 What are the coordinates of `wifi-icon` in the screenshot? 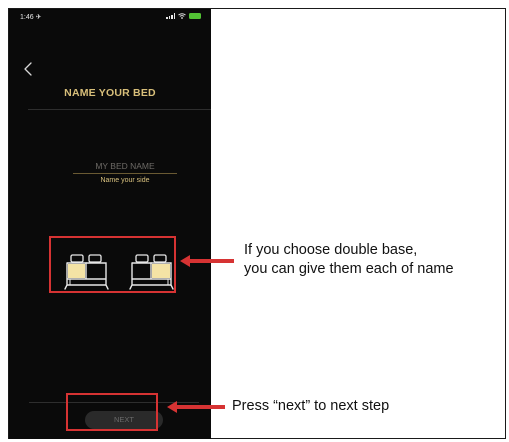 It's located at (182, 16).